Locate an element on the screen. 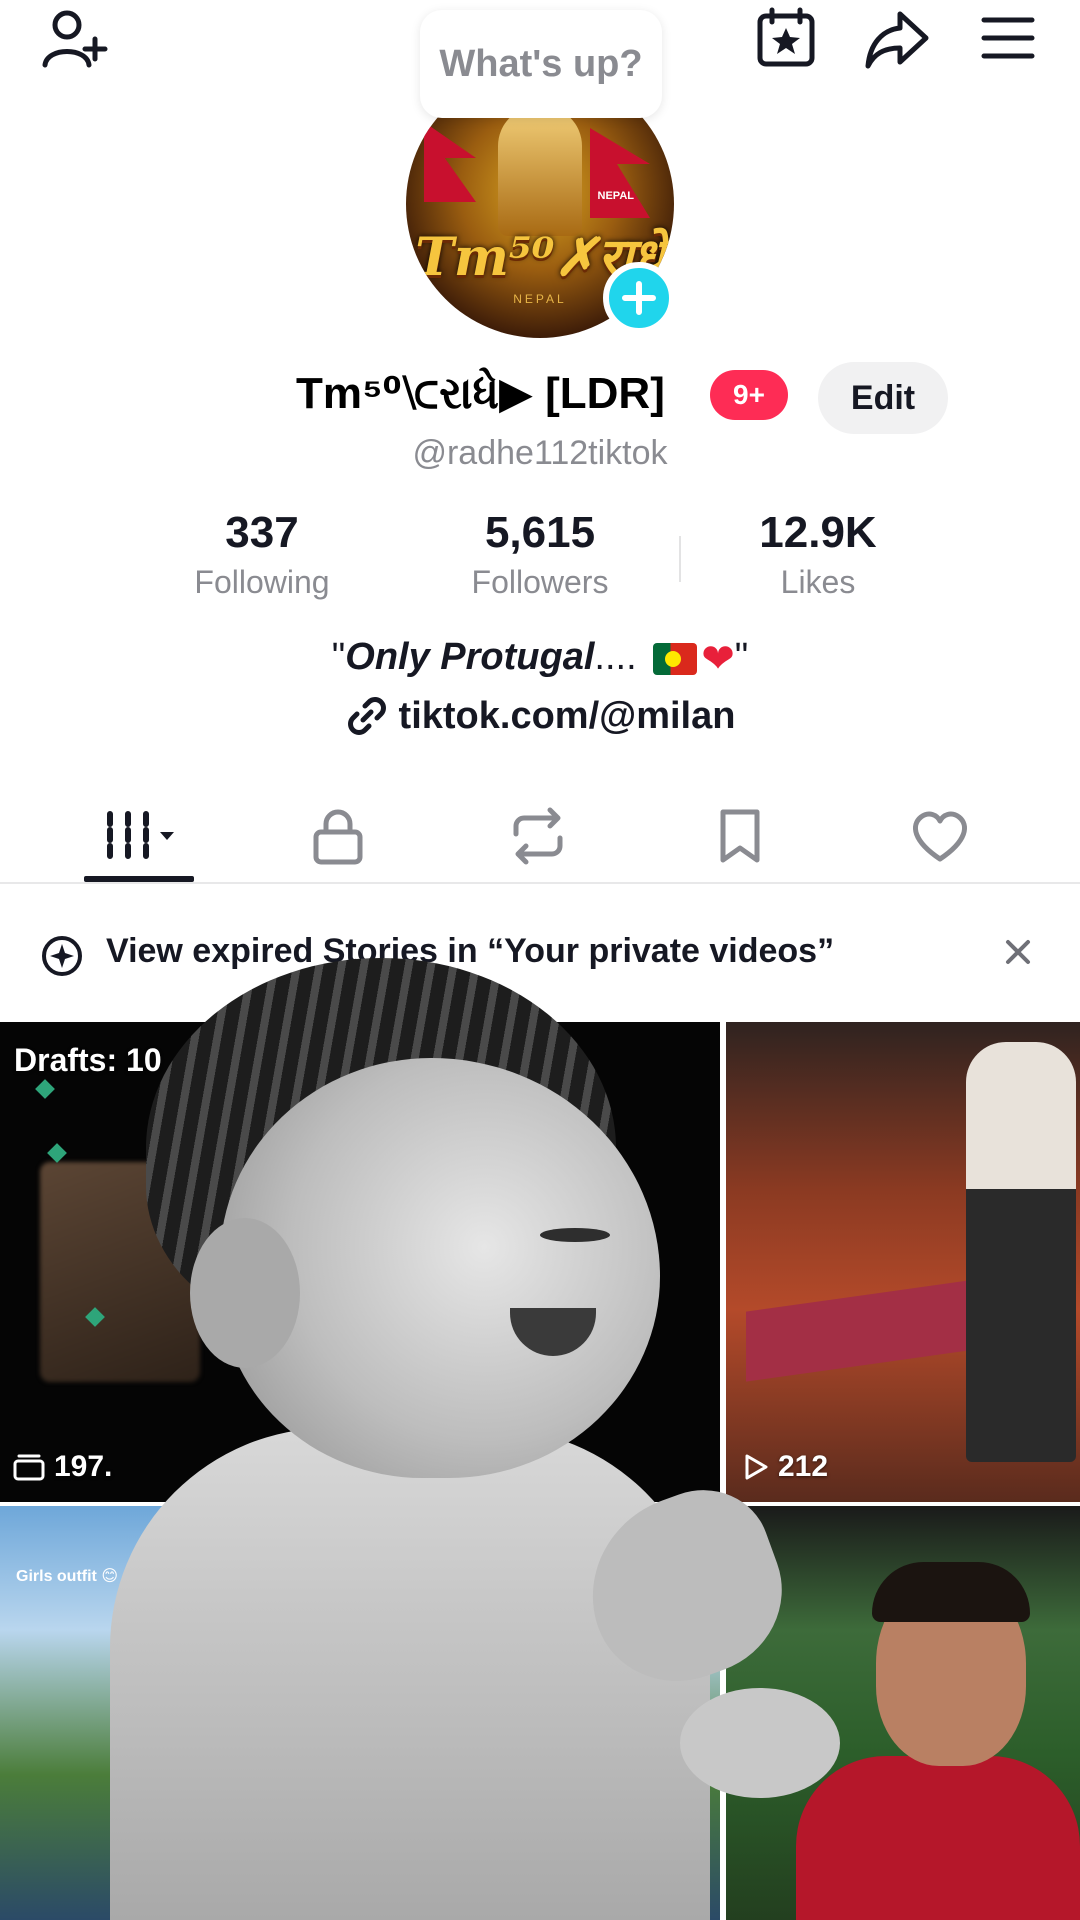  creator-calendar-icon is located at coordinates (786, 38).